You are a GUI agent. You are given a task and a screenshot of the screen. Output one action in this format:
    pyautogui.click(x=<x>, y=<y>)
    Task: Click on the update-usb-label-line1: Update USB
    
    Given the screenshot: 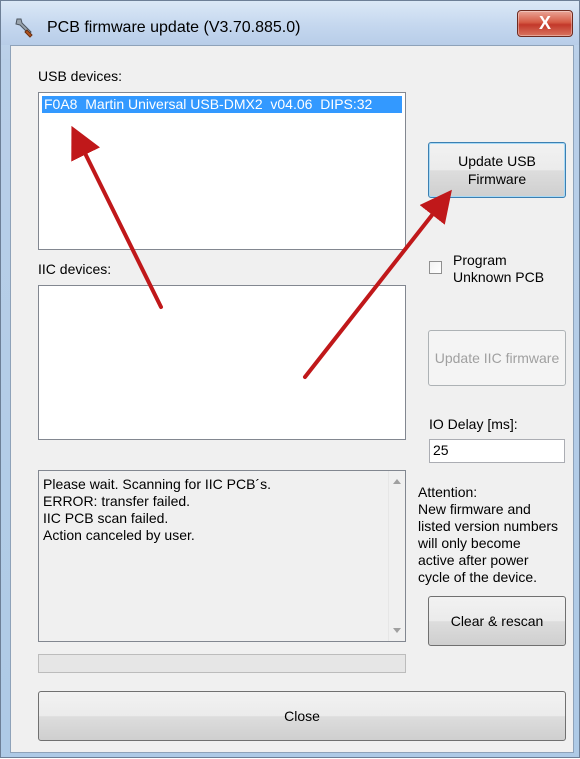 What is the action you would take?
    pyautogui.click(x=497, y=161)
    